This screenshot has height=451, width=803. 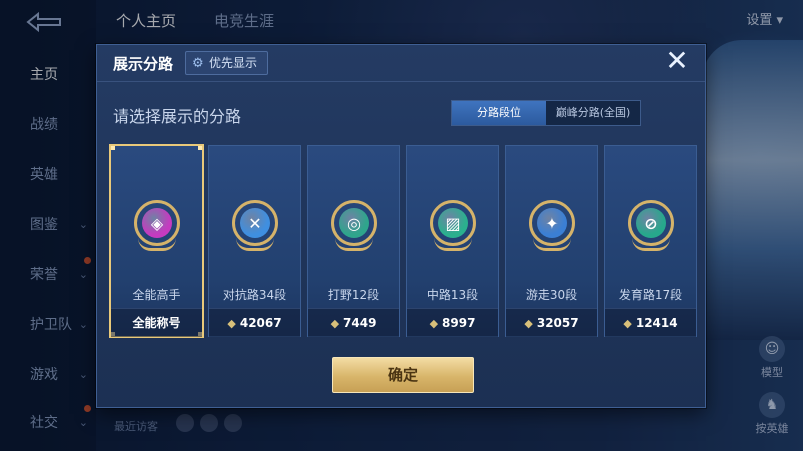 I want to click on lane-name: 对抗路34段, so click(x=254, y=295).